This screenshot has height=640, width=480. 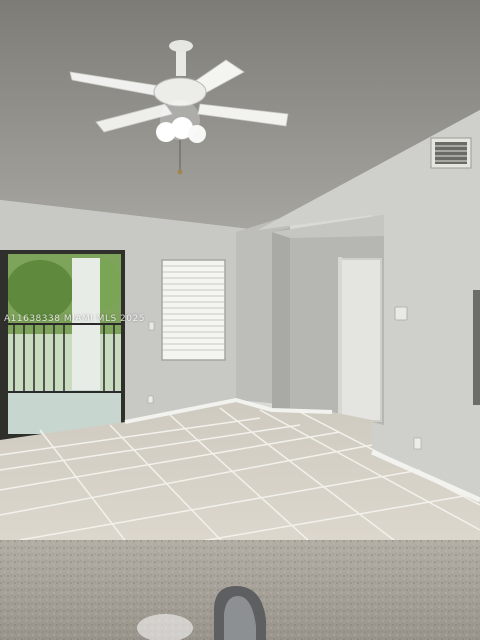 What do you see at coordinates (417, 443) in the screenshot?
I see `outlet-icon` at bounding box center [417, 443].